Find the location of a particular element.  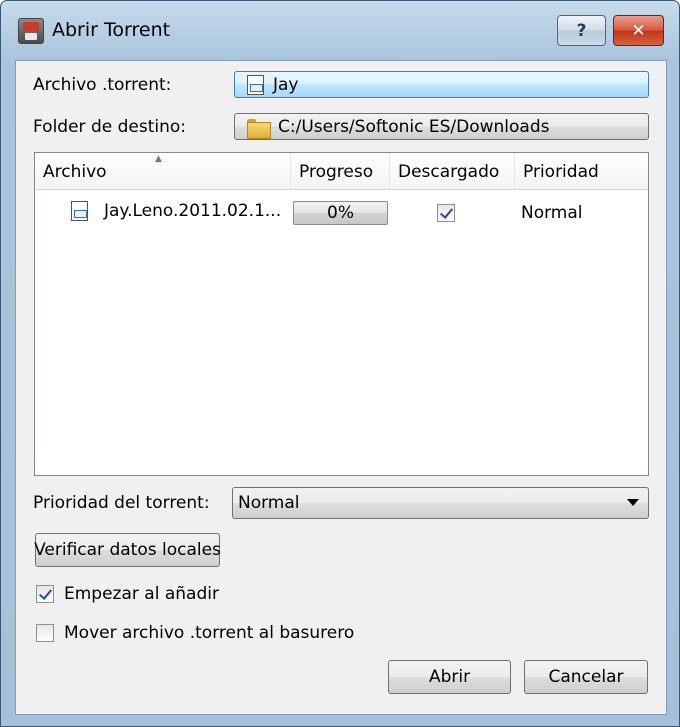

progress-value: 0% is located at coordinates (340, 213).